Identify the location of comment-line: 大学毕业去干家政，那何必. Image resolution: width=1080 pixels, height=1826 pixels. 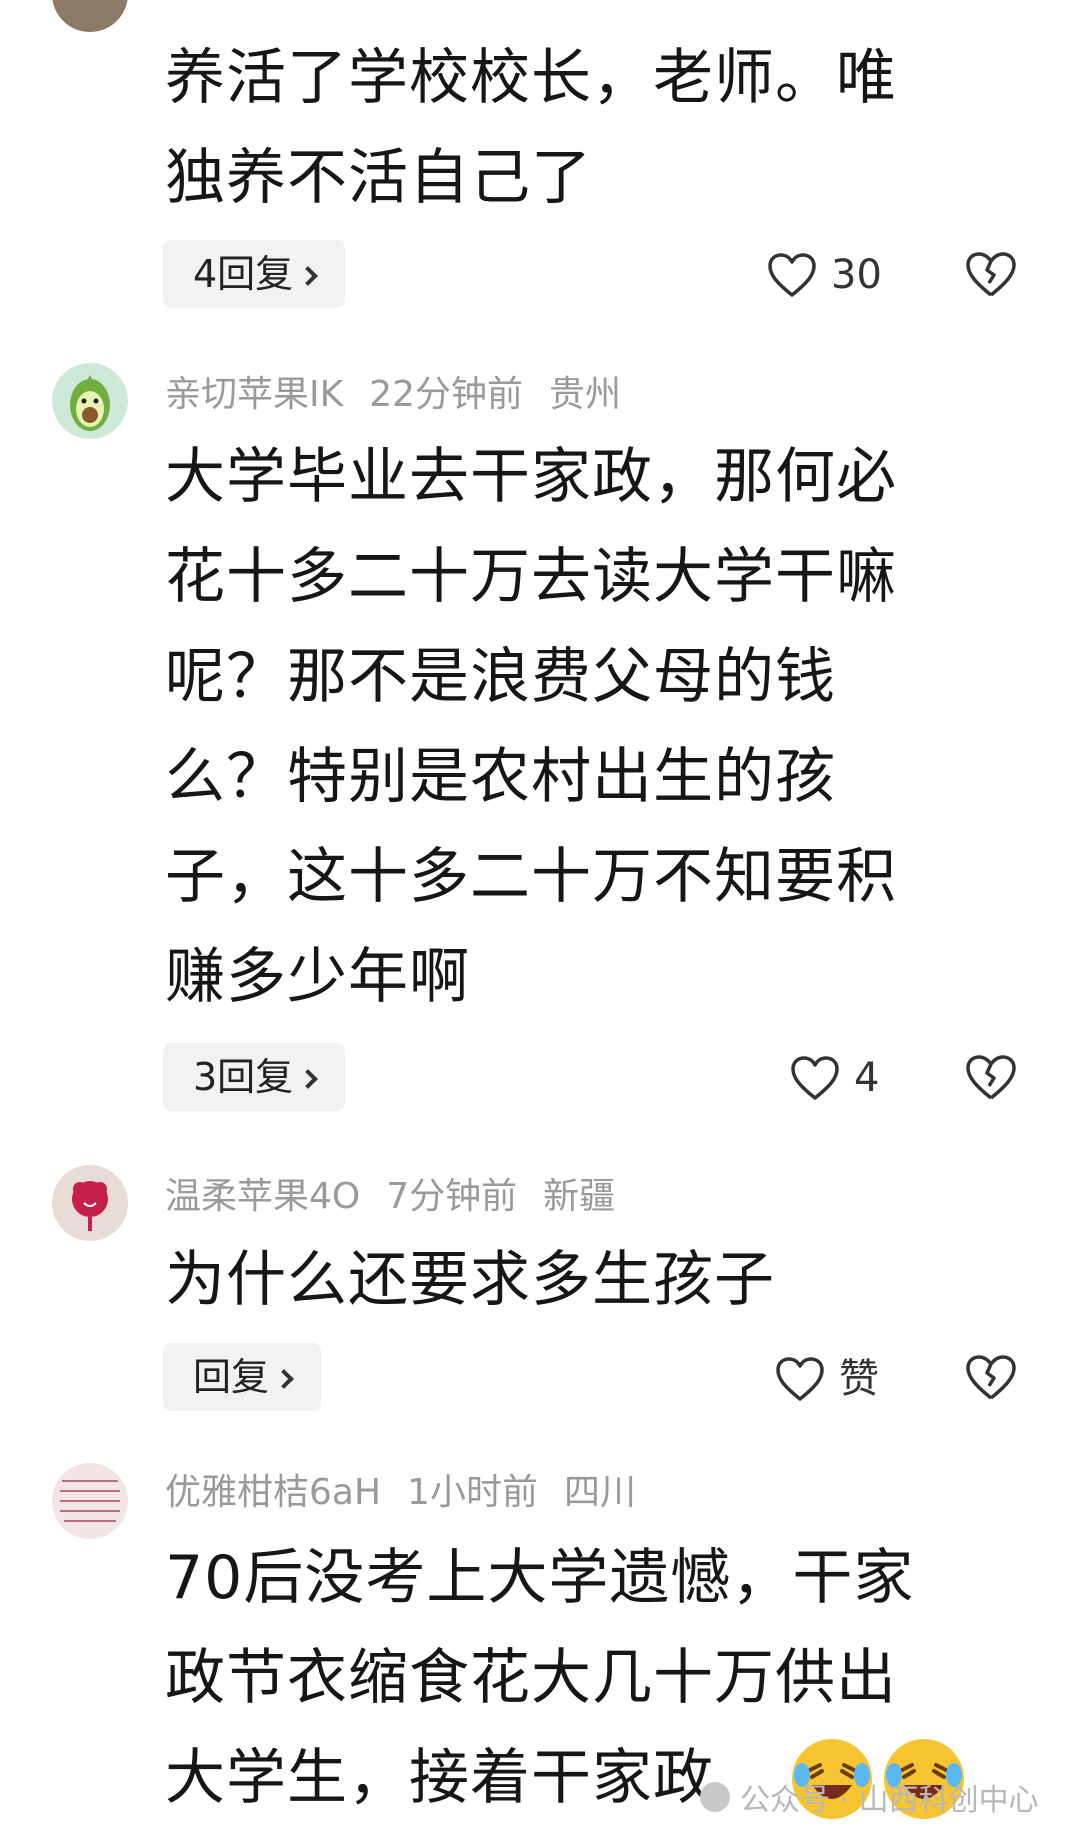
(531, 477).